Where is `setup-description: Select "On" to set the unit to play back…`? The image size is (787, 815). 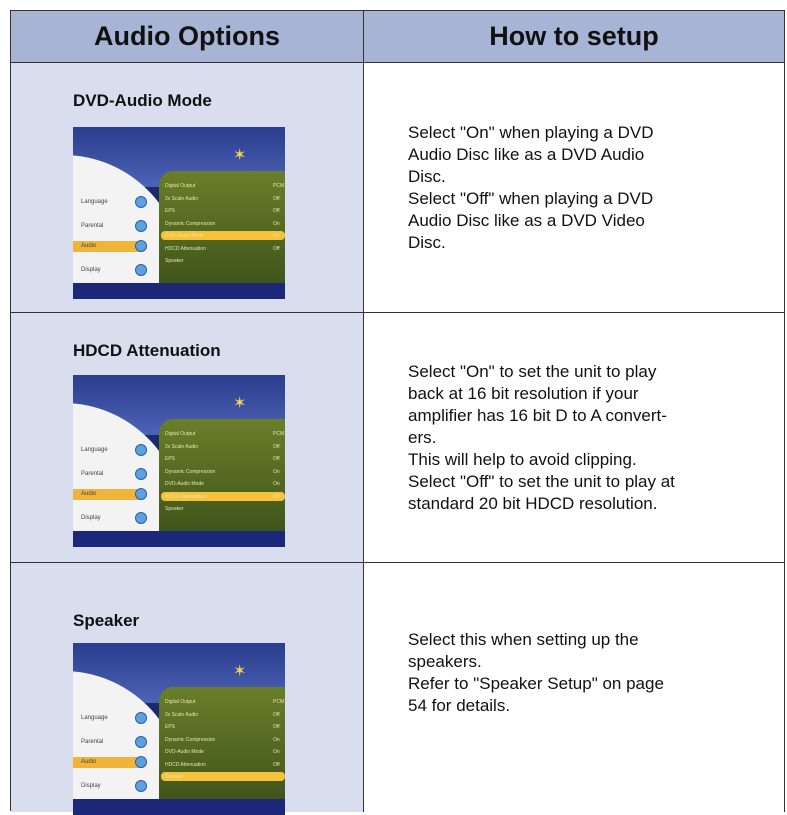 setup-description: Select "On" to set the unit to play back… is located at coordinates (574, 438).